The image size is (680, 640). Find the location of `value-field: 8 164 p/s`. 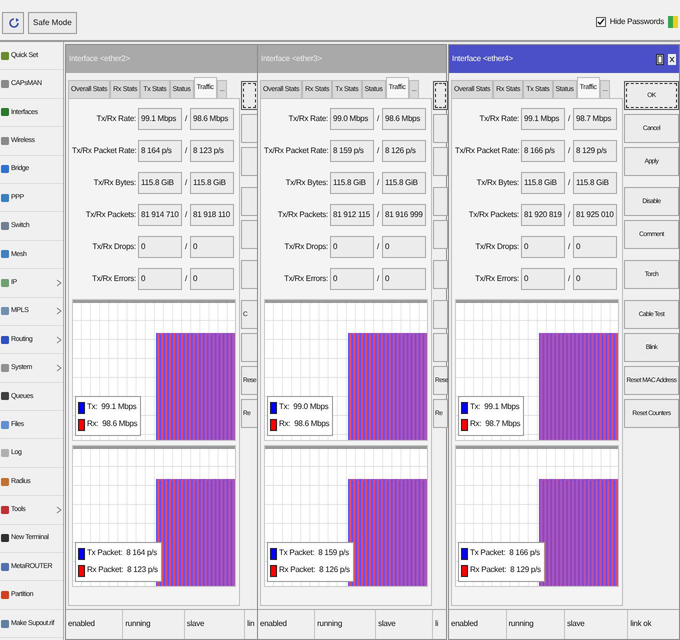

value-field: 8 164 p/s is located at coordinates (160, 151).